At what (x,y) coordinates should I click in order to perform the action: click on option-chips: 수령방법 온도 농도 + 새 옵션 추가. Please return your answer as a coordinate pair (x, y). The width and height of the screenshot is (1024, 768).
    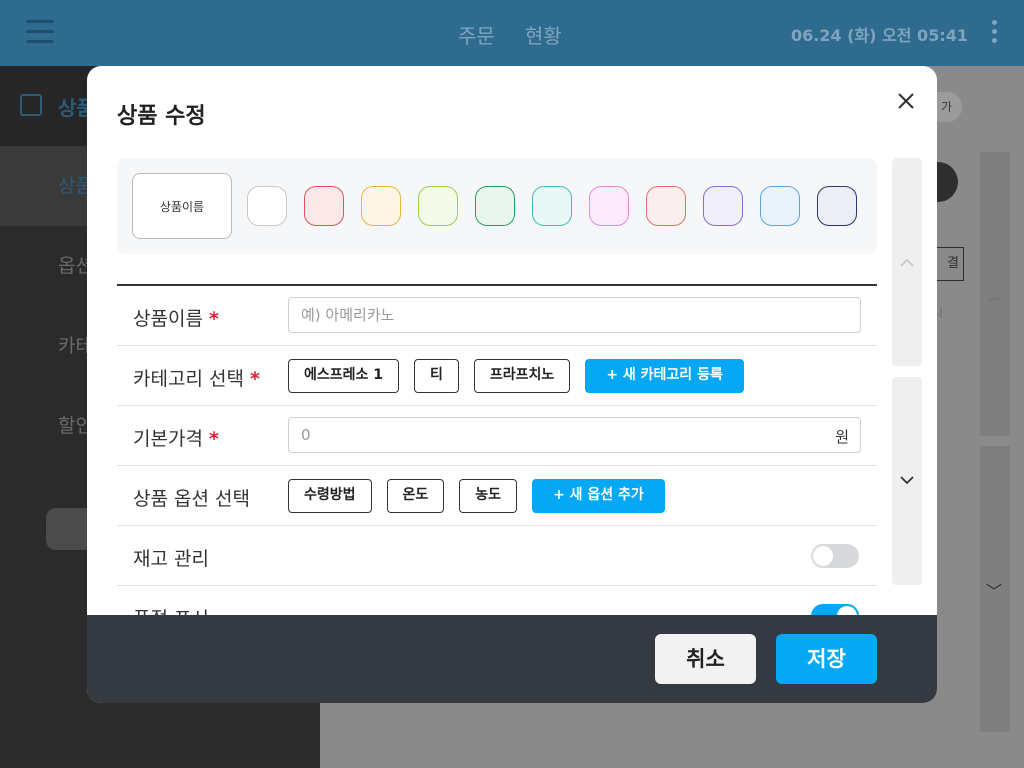
    Looking at the image, I should click on (476, 496).